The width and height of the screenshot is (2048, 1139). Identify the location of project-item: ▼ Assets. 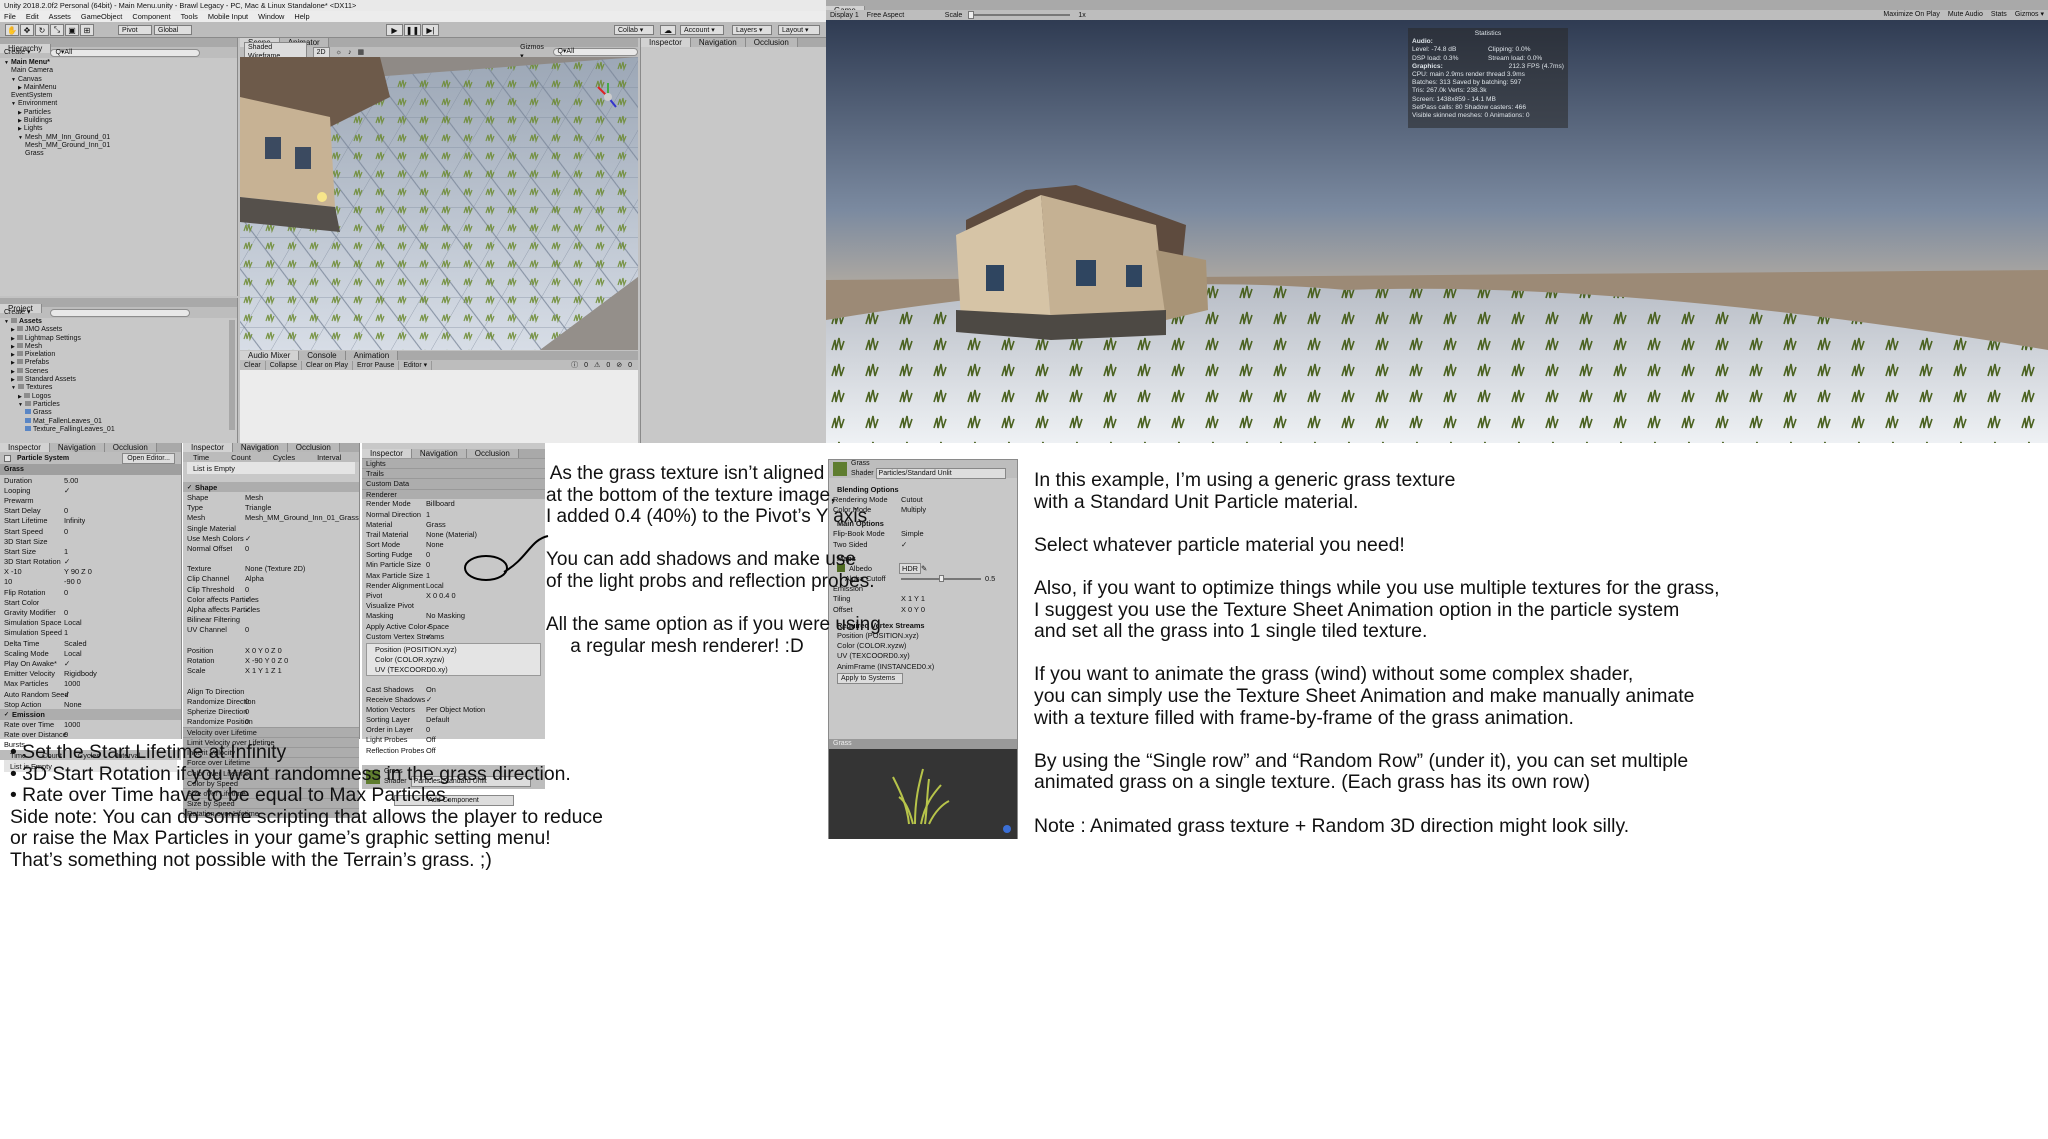
(118, 322).